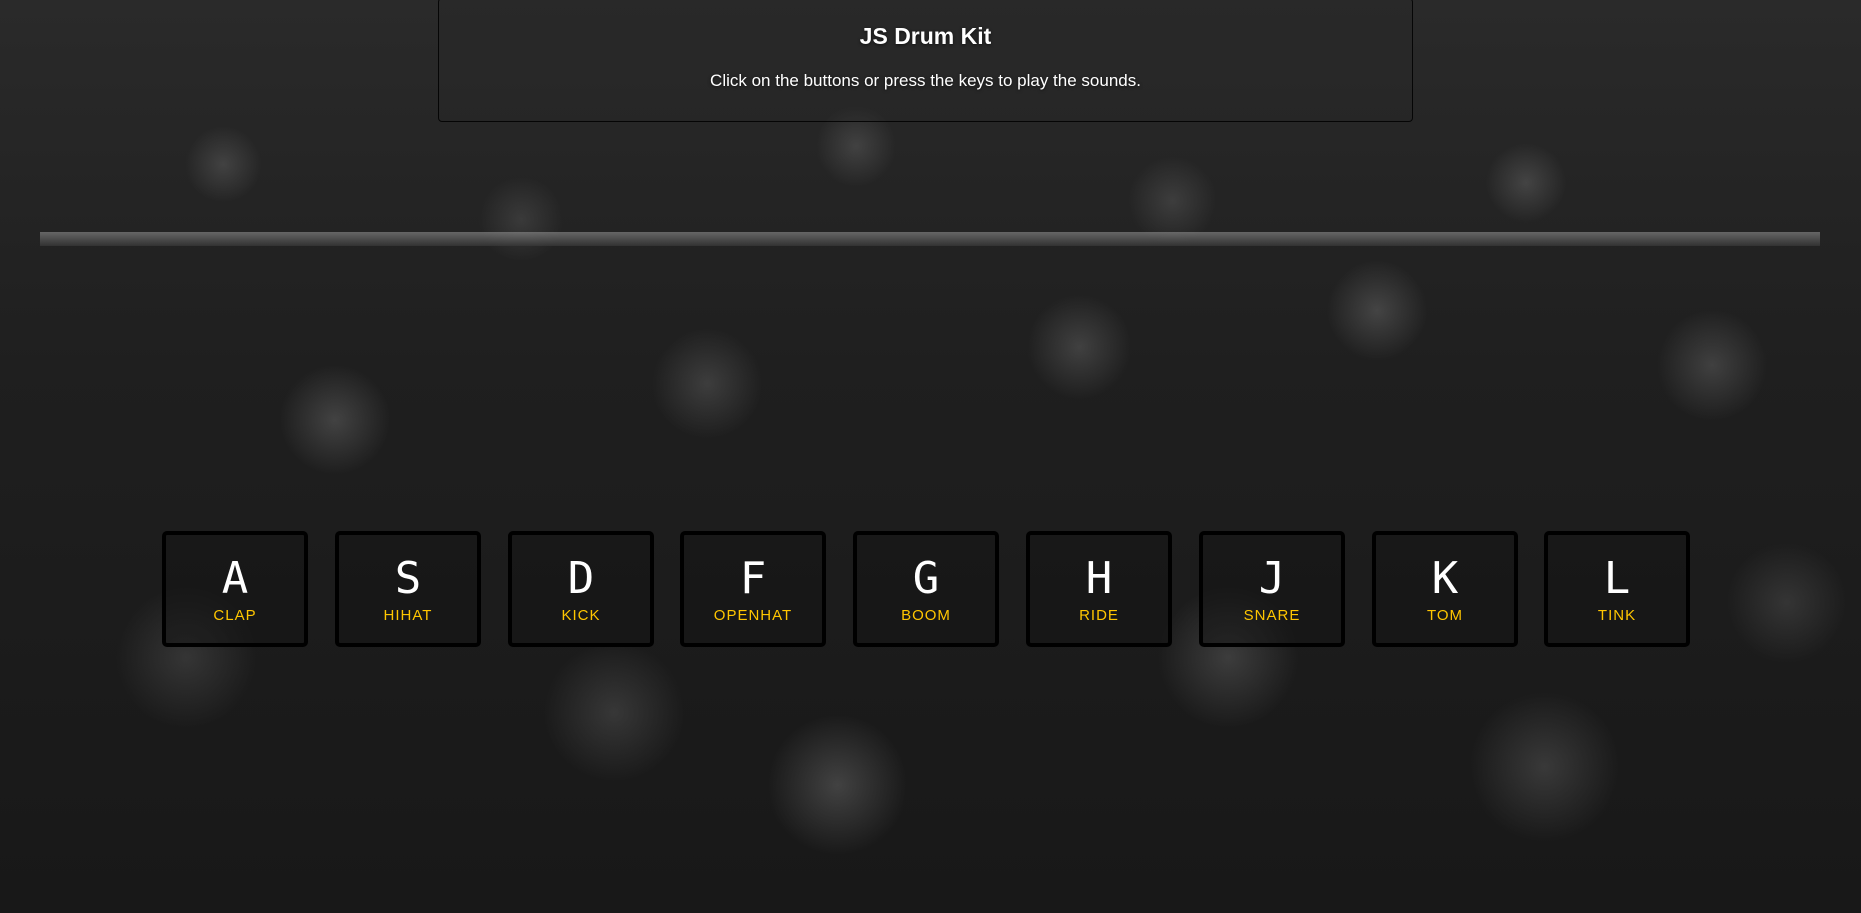 The width and height of the screenshot is (1861, 913). Describe the element at coordinates (1617, 578) in the screenshot. I see `key-letter: L` at that location.